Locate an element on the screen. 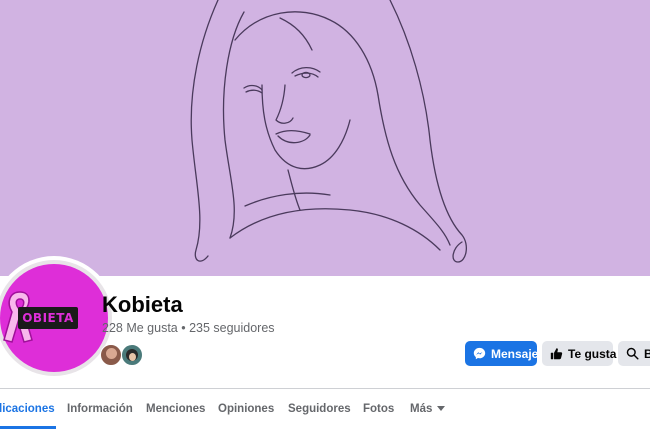 This screenshot has width=650, height=434. thumbs-up-icon is located at coordinates (556, 354).